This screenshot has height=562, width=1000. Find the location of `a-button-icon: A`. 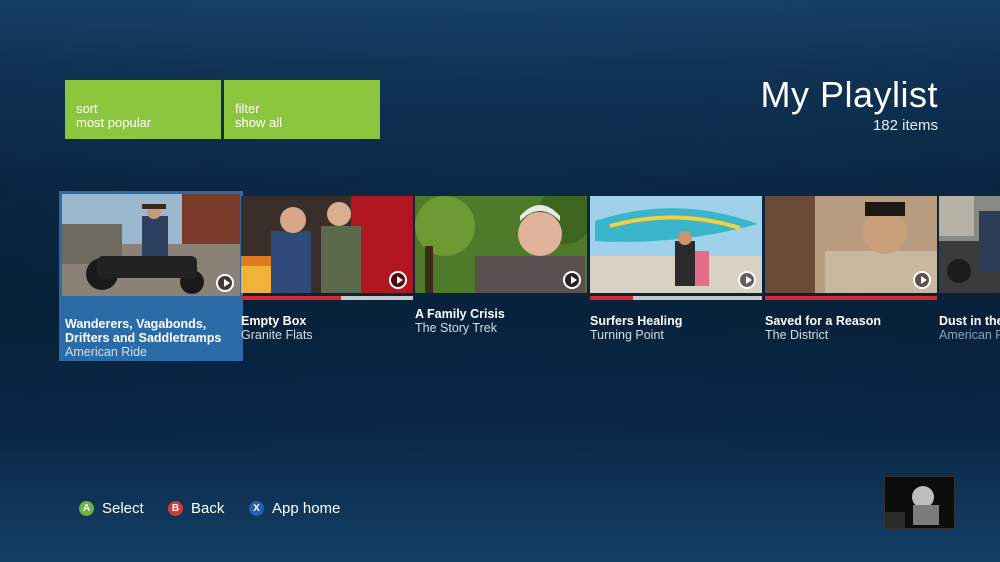

a-button-icon: A is located at coordinates (86, 508).